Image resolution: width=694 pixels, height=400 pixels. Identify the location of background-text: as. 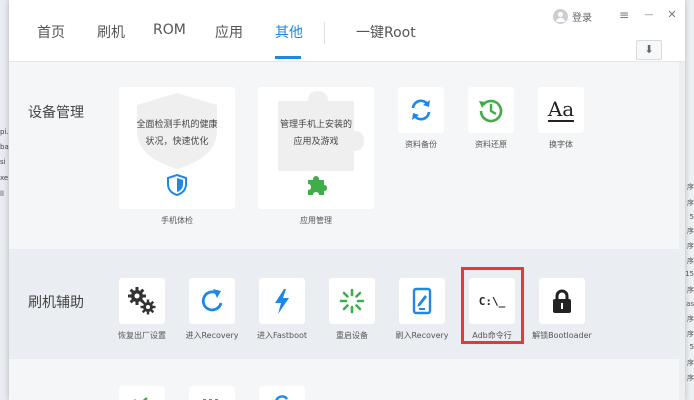
(690, 304).